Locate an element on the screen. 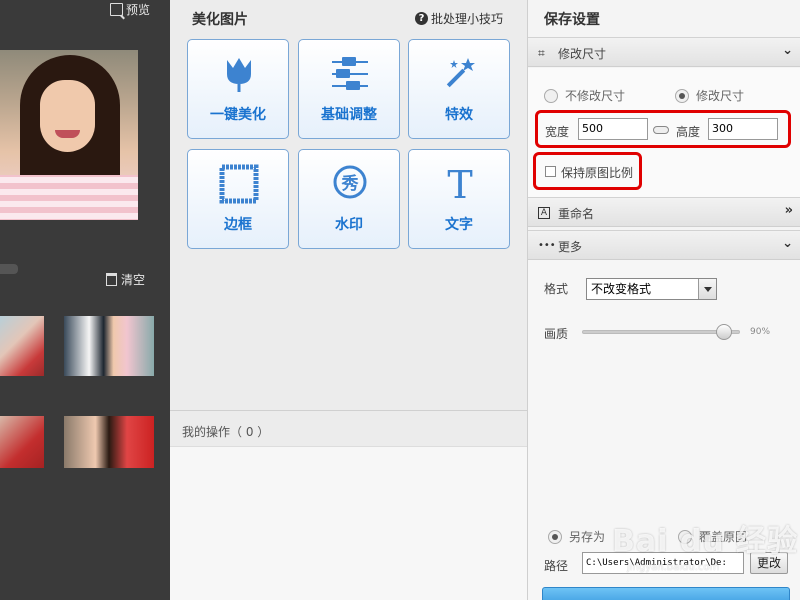  chevron-expand-icon: » is located at coordinates (789, 210).